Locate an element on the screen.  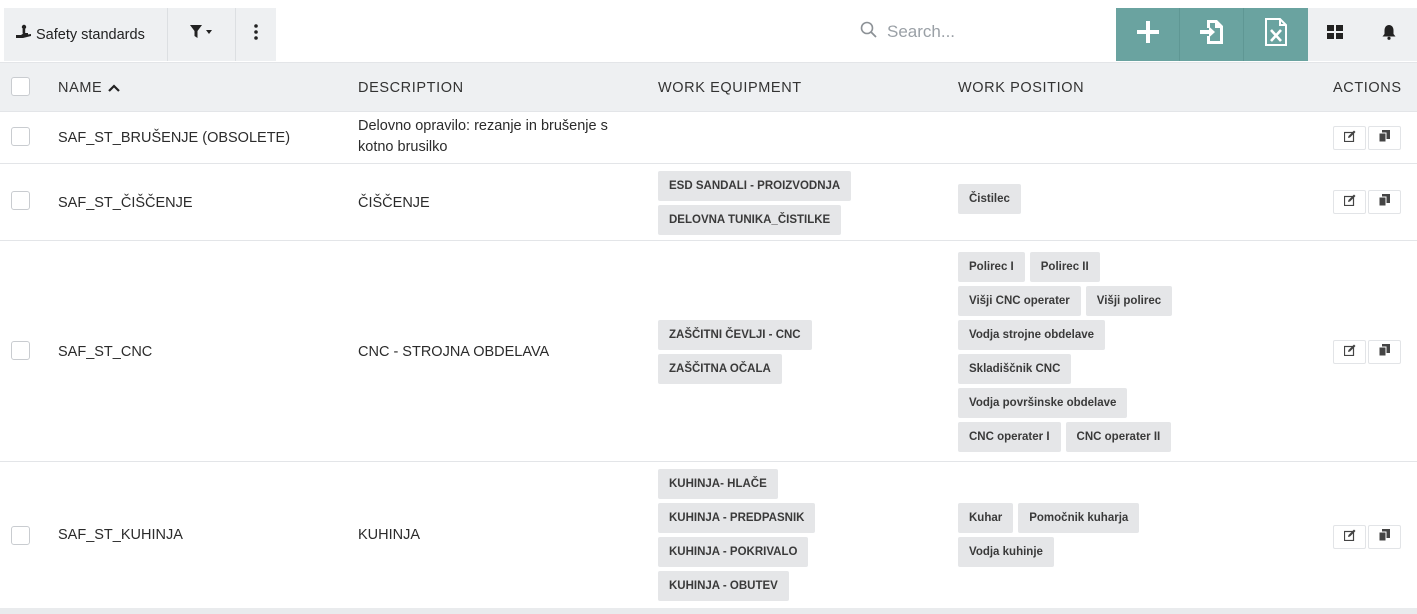
export-excel-button is located at coordinates (1276, 34).